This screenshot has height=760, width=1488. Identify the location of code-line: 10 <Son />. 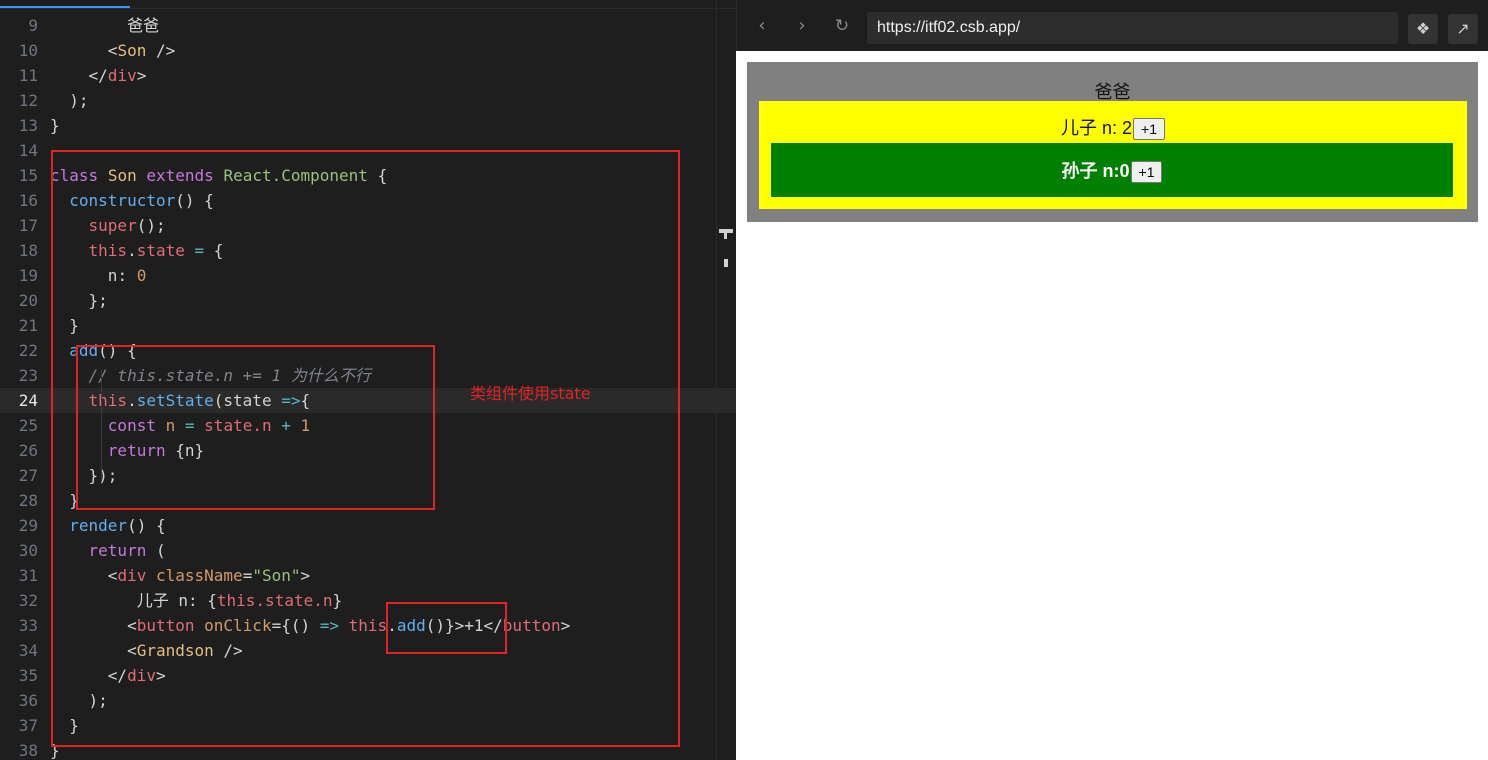
(368, 50).